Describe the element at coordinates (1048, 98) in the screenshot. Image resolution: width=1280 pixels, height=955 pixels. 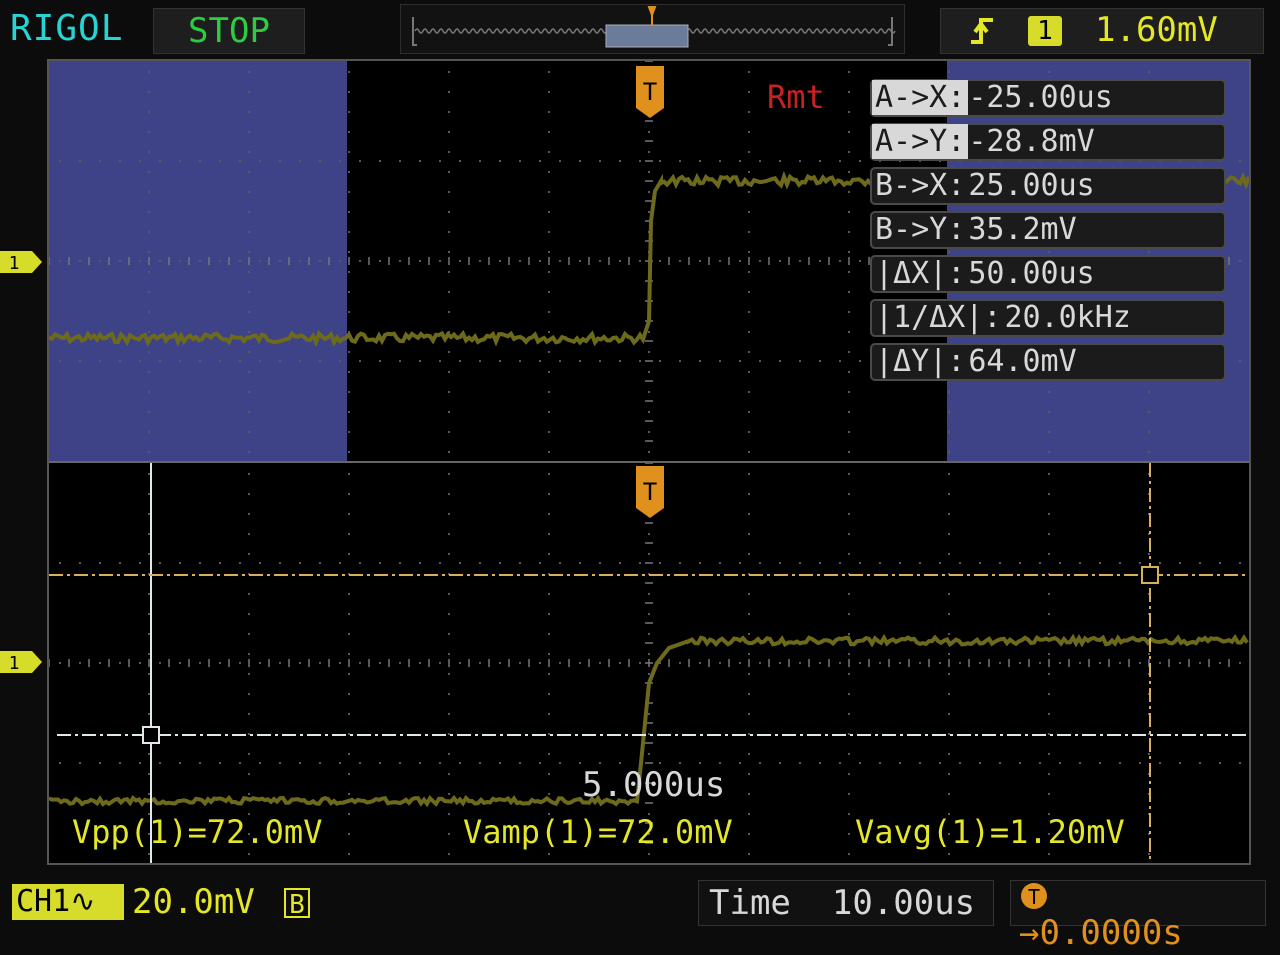
I see `cursor-readout-row: A->X: -25.00us` at that location.